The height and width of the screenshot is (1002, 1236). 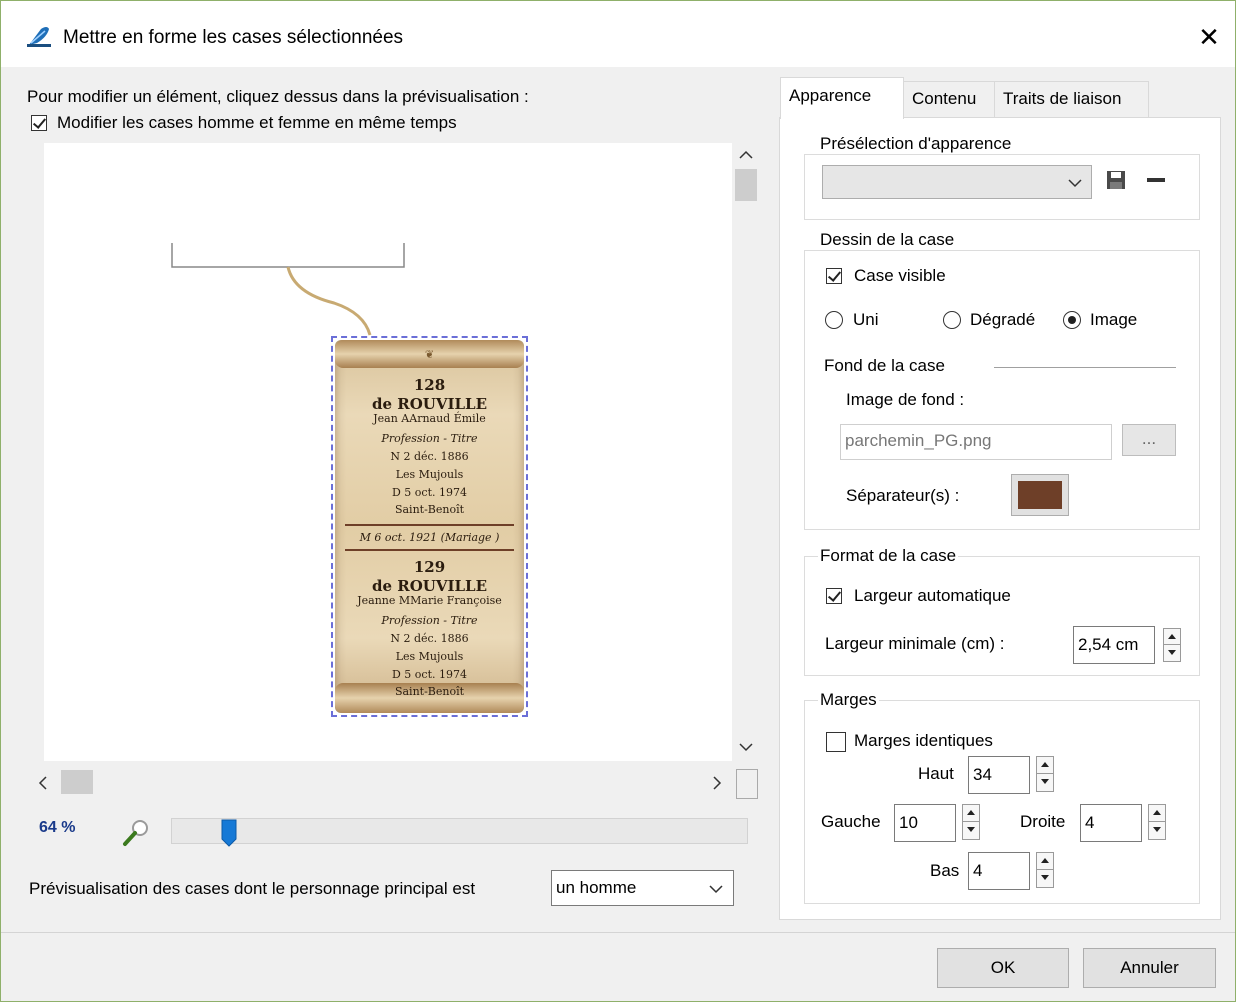 I want to click on cancel-button: Annuler, so click(x=1149, y=968).